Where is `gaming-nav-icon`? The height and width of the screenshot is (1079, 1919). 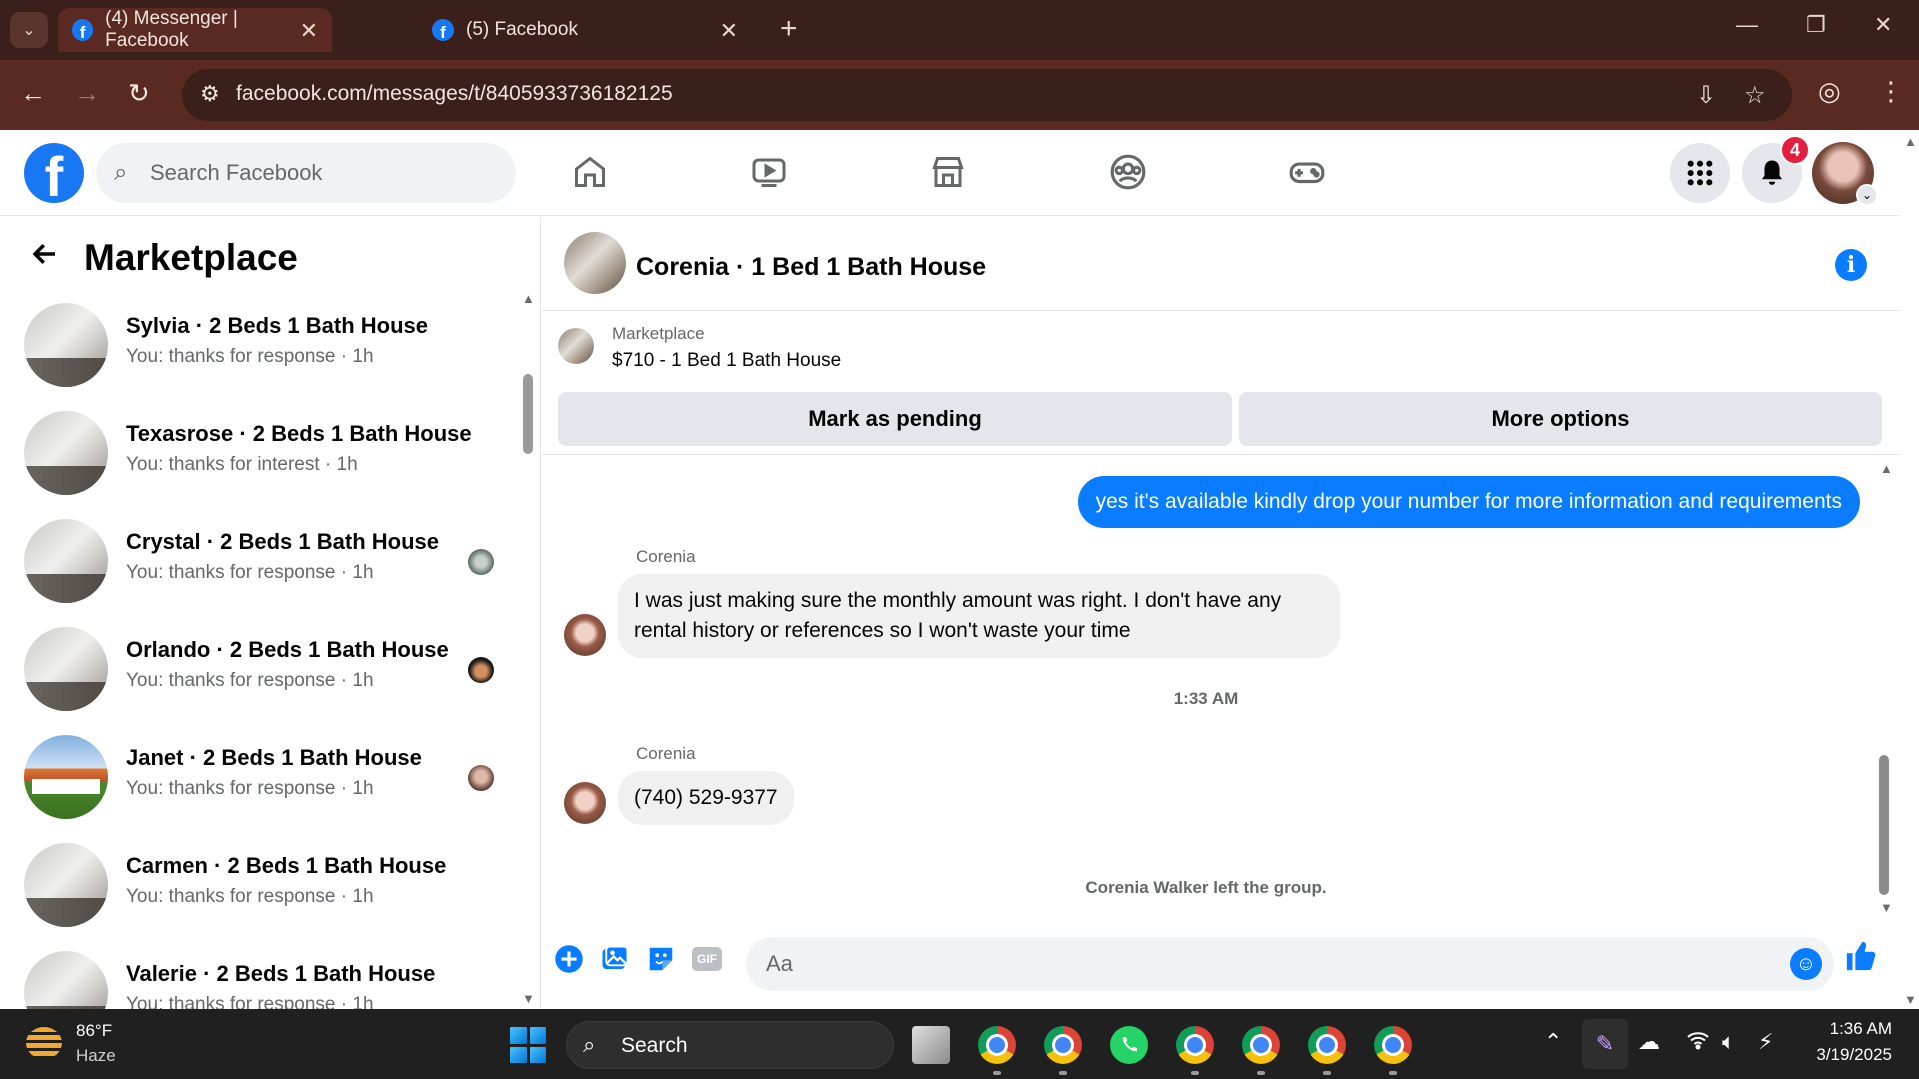
gaming-nav-icon is located at coordinates (1307, 172).